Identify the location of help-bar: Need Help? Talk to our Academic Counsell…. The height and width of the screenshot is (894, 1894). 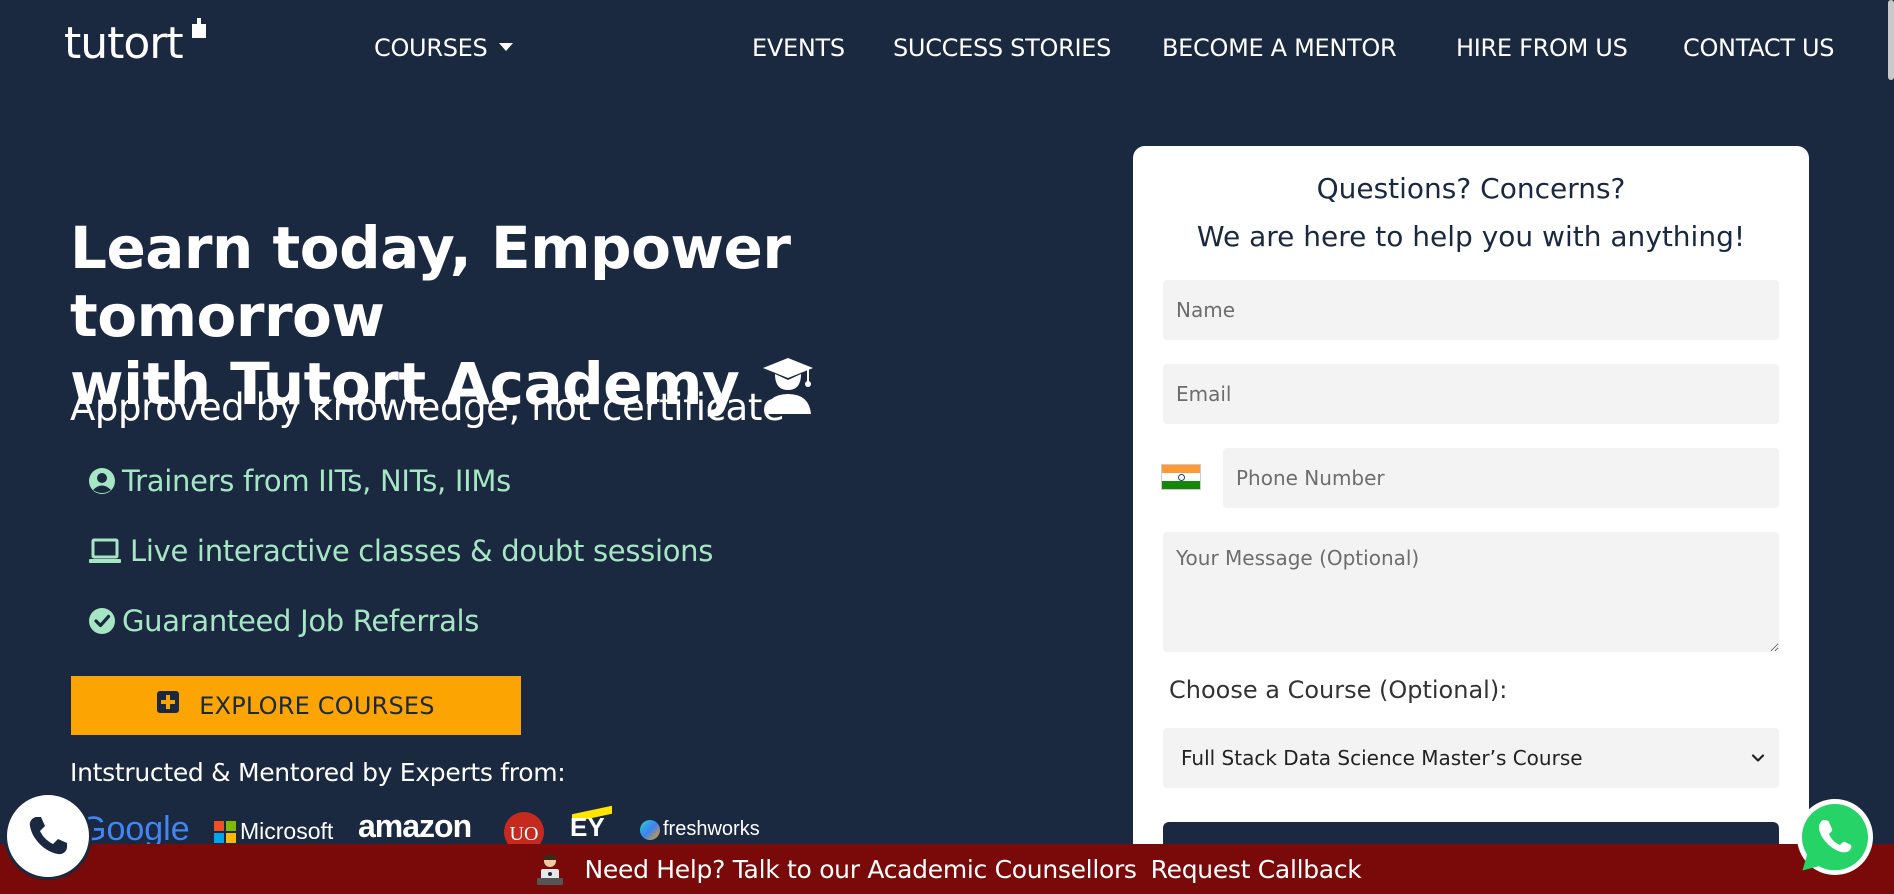
(947, 869).